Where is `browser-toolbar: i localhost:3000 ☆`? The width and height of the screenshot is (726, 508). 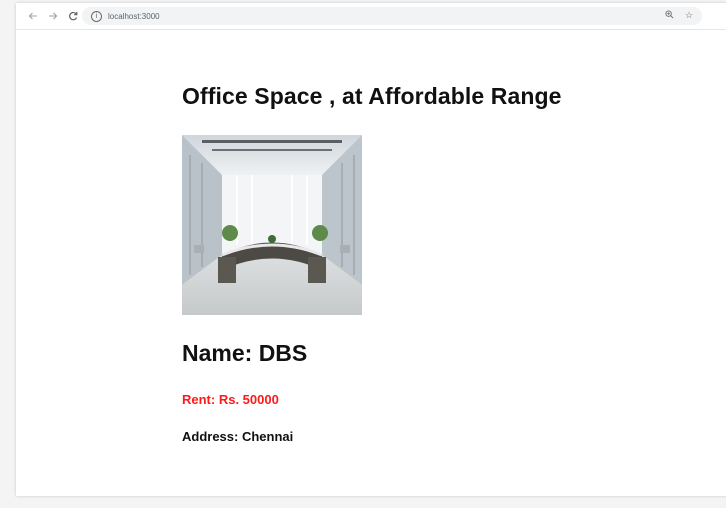 browser-toolbar: i localhost:3000 ☆ is located at coordinates (371, 16).